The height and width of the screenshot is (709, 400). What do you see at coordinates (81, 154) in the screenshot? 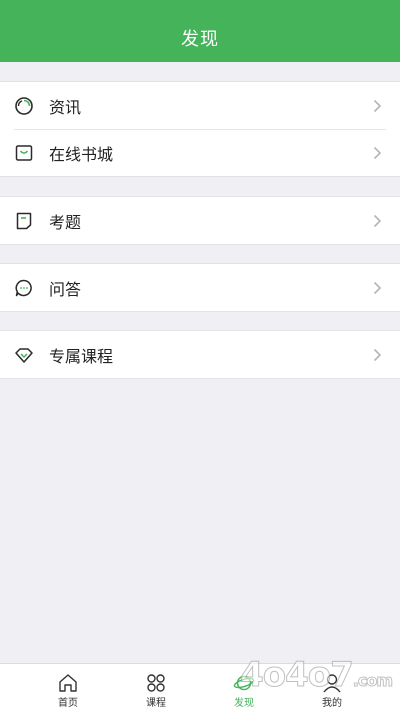
I see `menu-item-label: 在线书城` at bounding box center [81, 154].